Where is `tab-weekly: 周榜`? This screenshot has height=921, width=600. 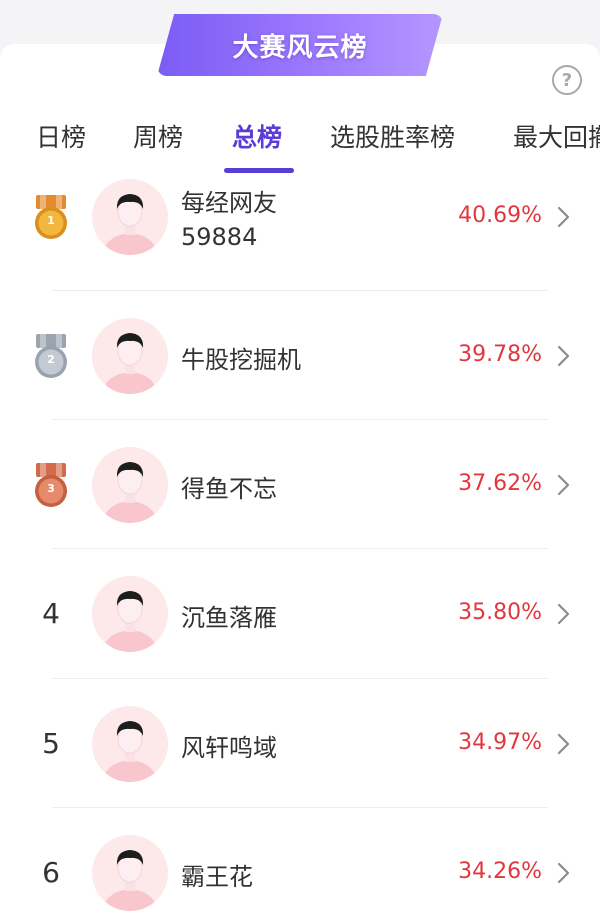
tab-weekly: 周榜 is located at coordinates (158, 136).